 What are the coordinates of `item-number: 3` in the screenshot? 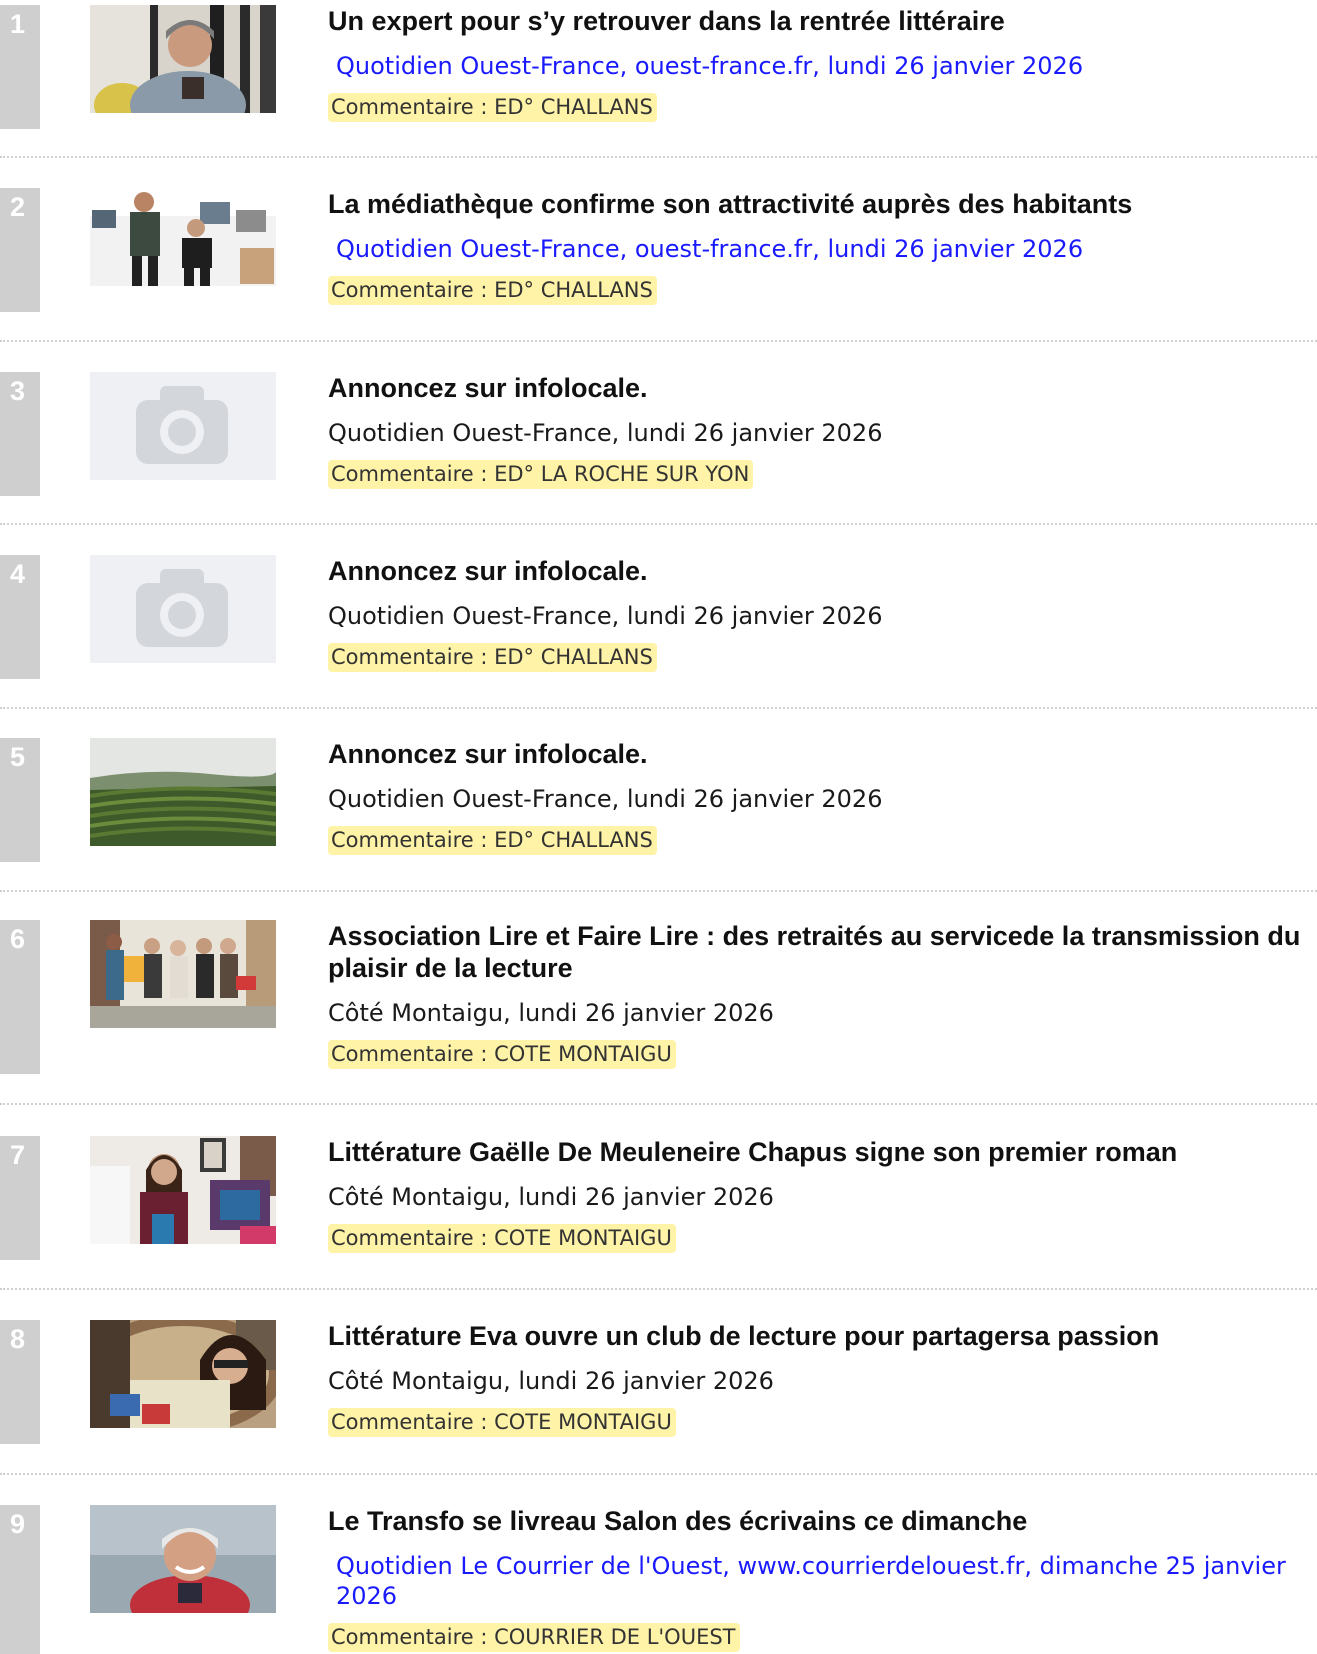 It's located at (18, 391).